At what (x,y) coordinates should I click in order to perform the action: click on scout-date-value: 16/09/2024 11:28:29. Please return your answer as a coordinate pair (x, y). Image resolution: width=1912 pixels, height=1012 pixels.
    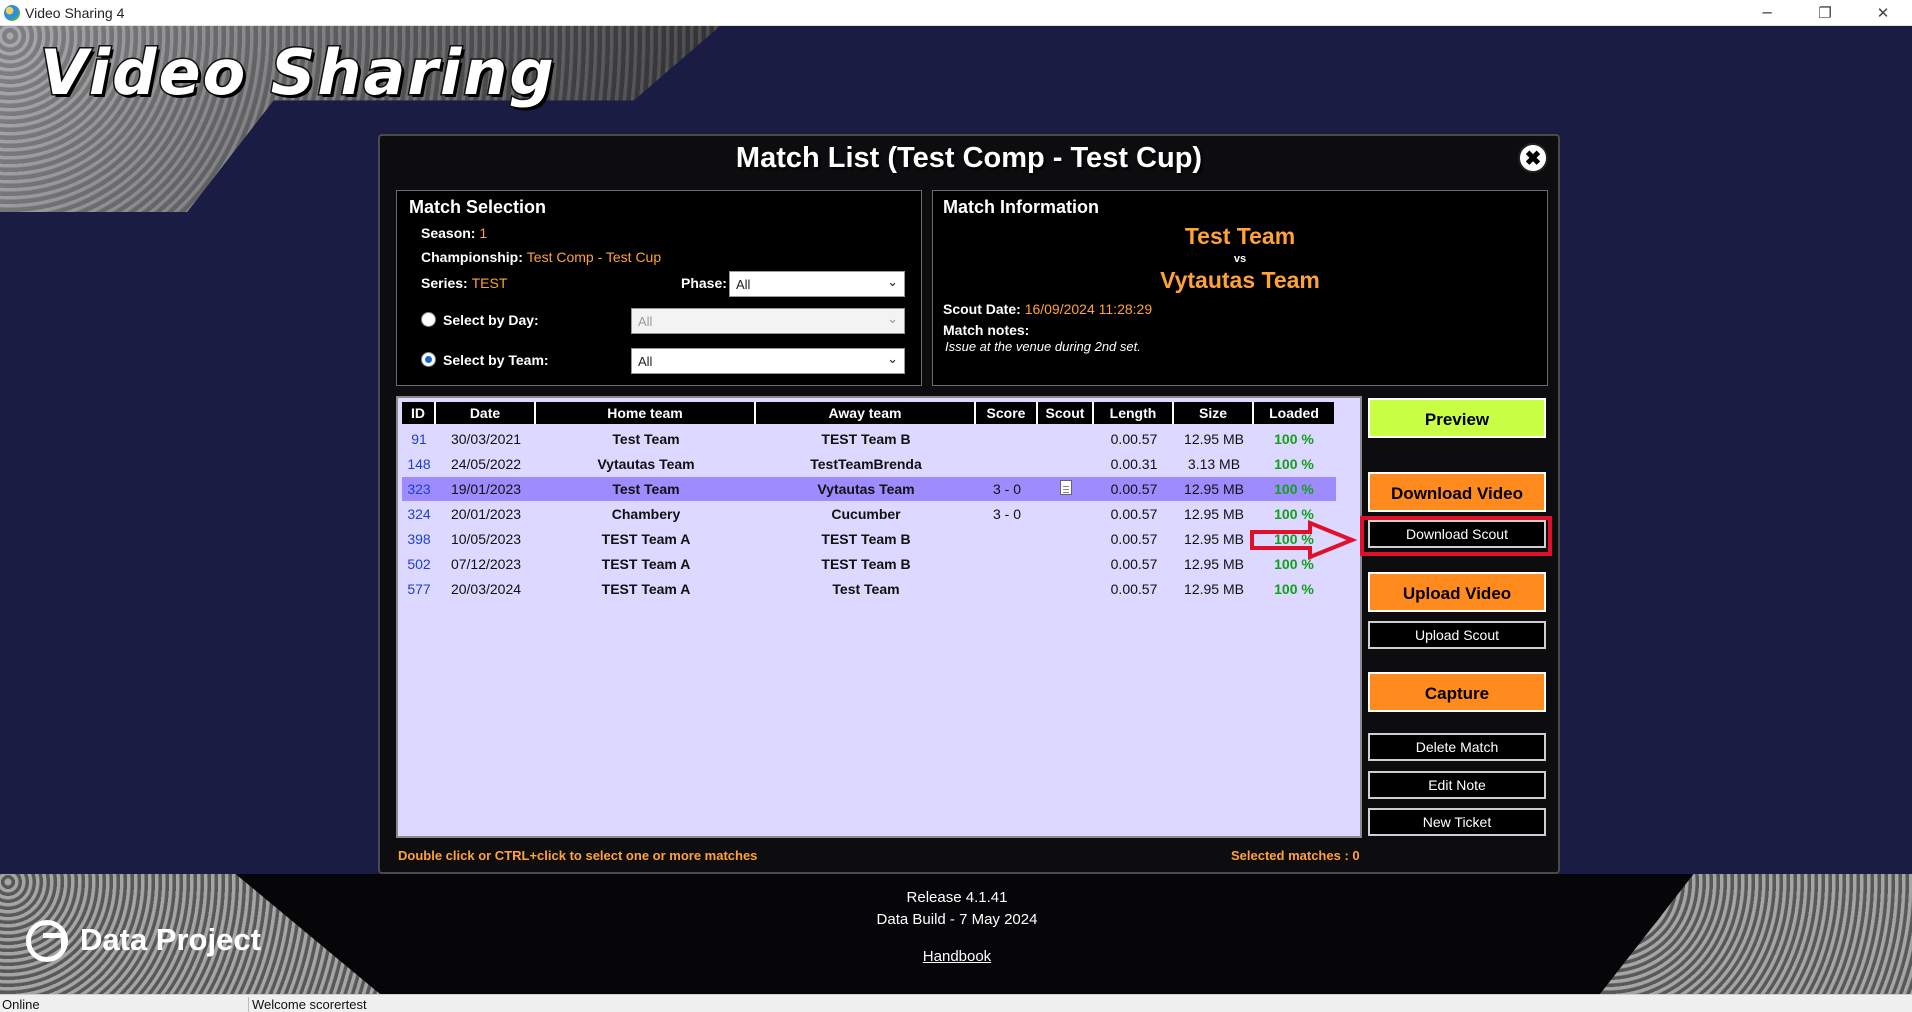
    Looking at the image, I should click on (1088, 309).